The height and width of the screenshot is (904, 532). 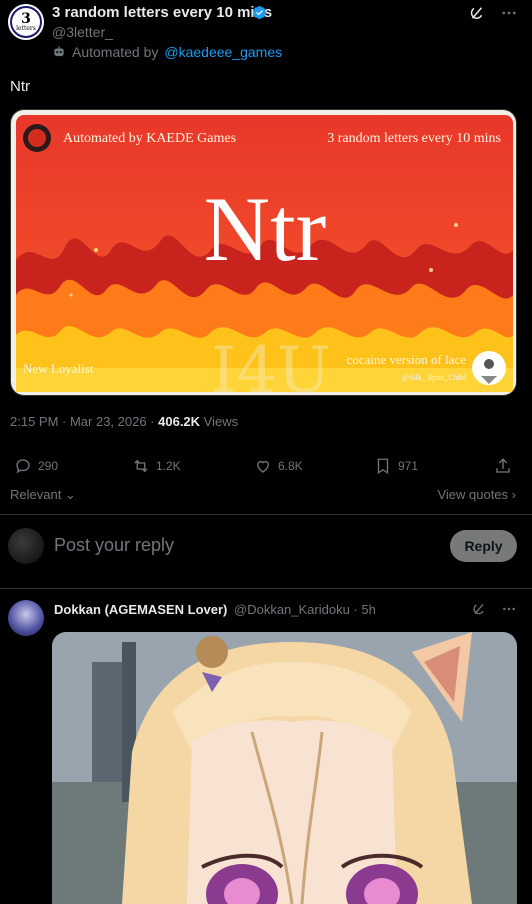 I want to click on repost-action: 1.2K, so click(x=156, y=466).